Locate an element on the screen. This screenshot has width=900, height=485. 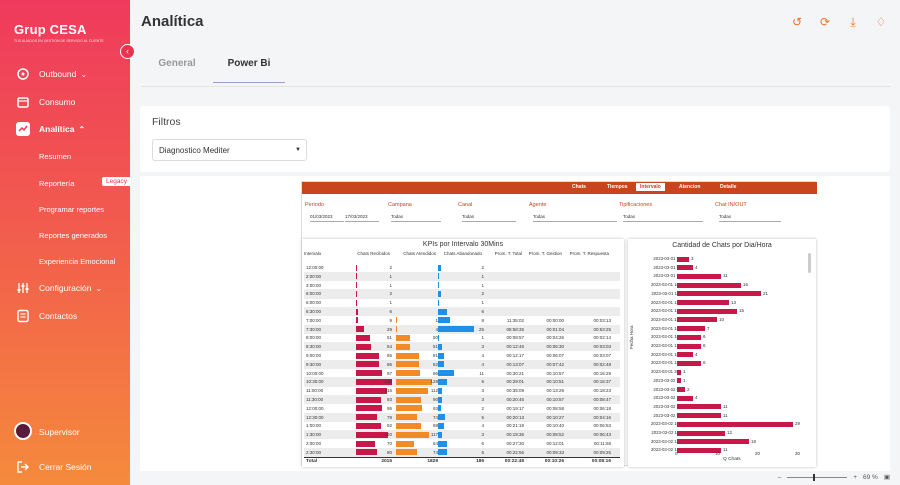
logout-button: Cerrar Sesión is located at coordinates (65, 467).